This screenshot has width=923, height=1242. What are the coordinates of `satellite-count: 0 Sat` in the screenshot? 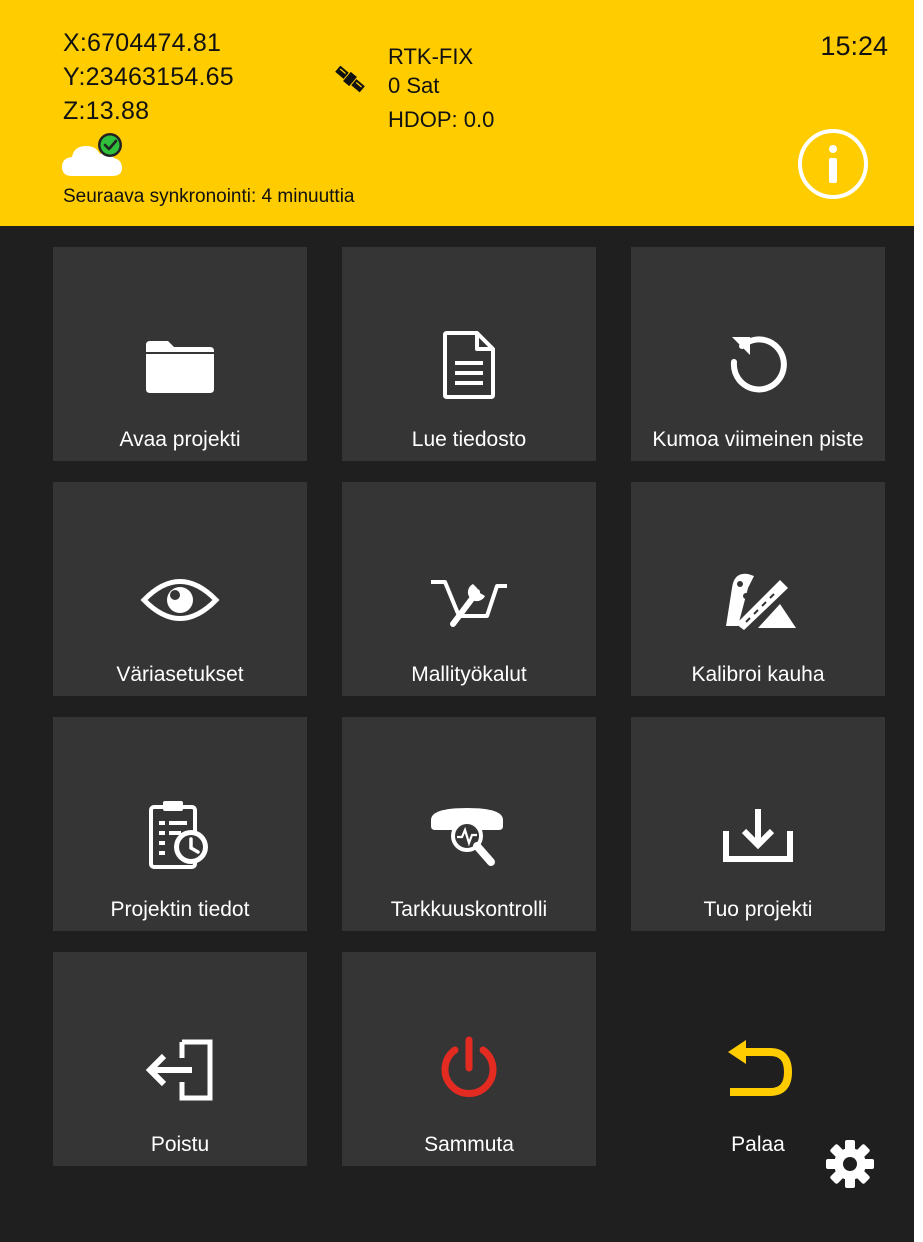 It's located at (414, 85).